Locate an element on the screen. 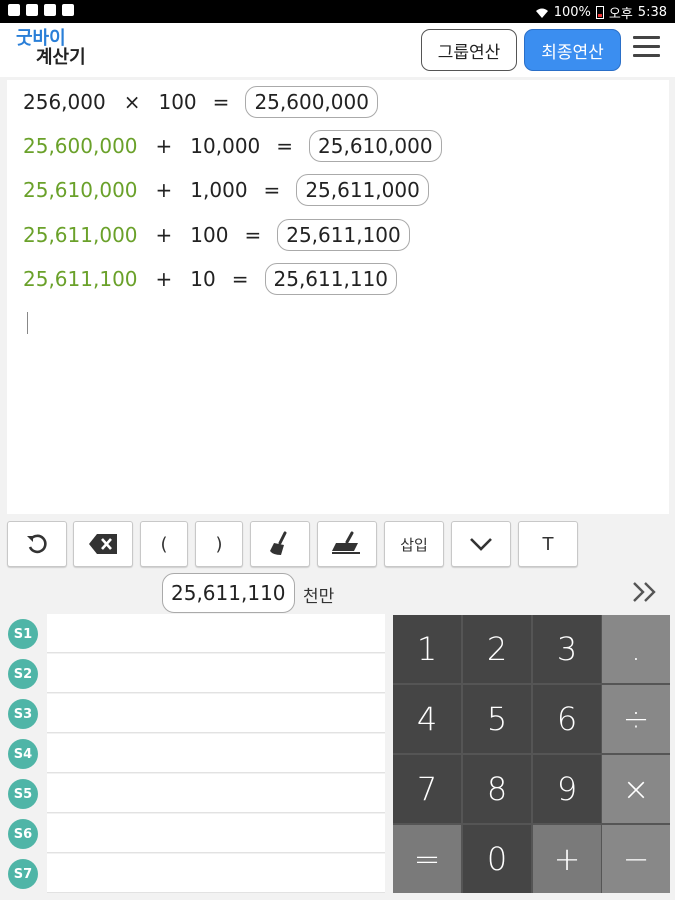 The height and width of the screenshot is (900, 675). calc-line: 256,000 × 100 = 25,600,000 is located at coordinates (200, 102).